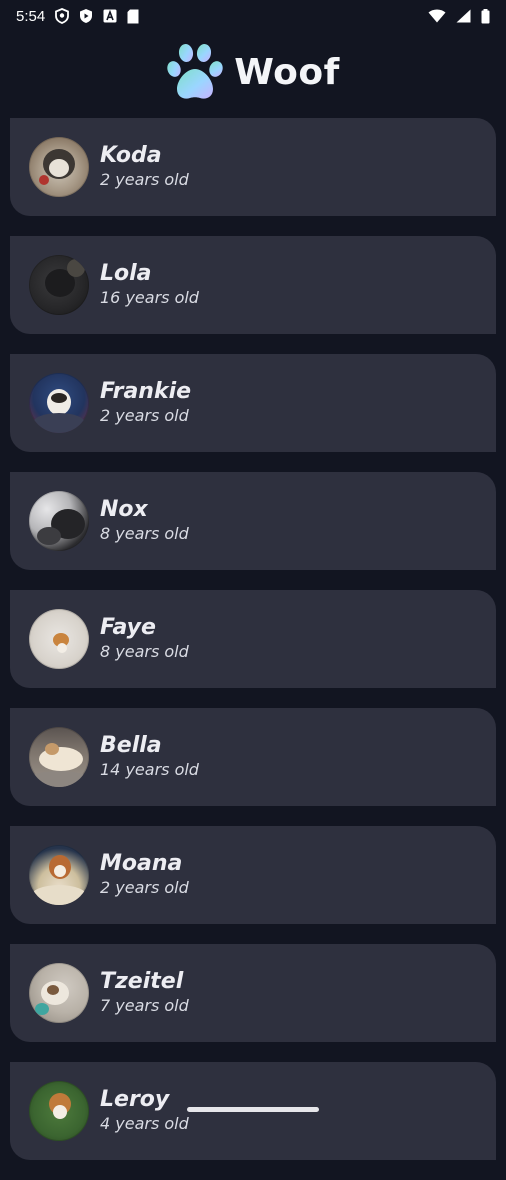 The width and height of the screenshot is (506, 1180). I want to click on status-bar: 5:54, so click(253, 16).